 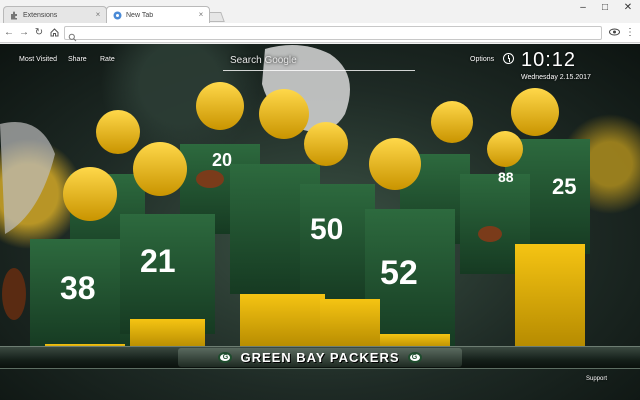 I want to click on banner-title: GREEN BAY PACKERS, so click(x=320, y=357).